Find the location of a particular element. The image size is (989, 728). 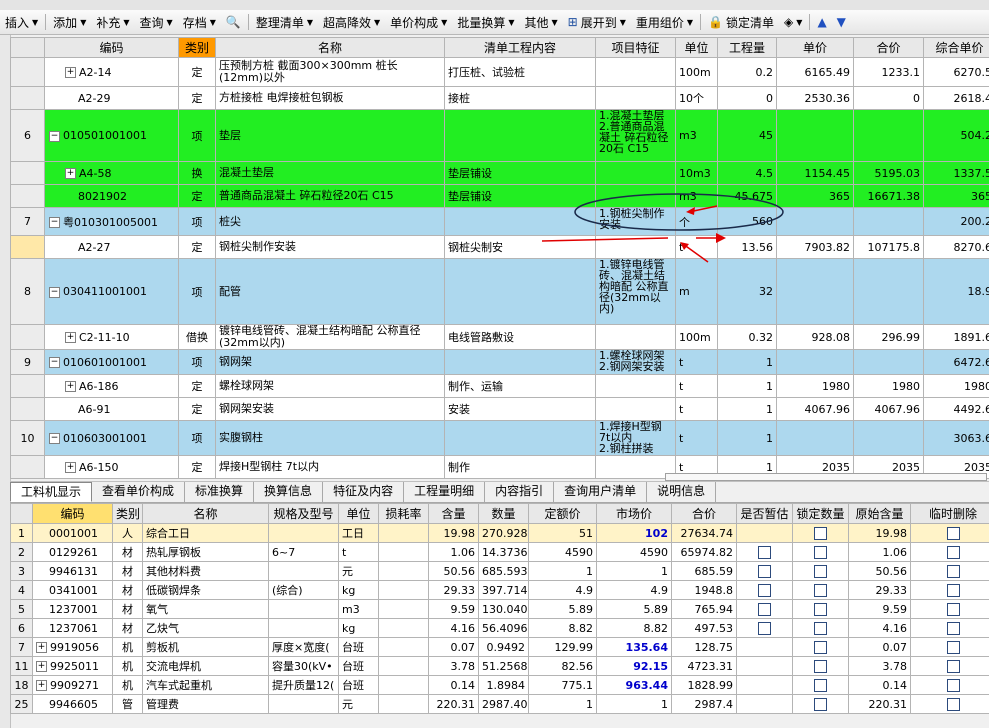

bill-unit: m is located at coordinates (696, 291).